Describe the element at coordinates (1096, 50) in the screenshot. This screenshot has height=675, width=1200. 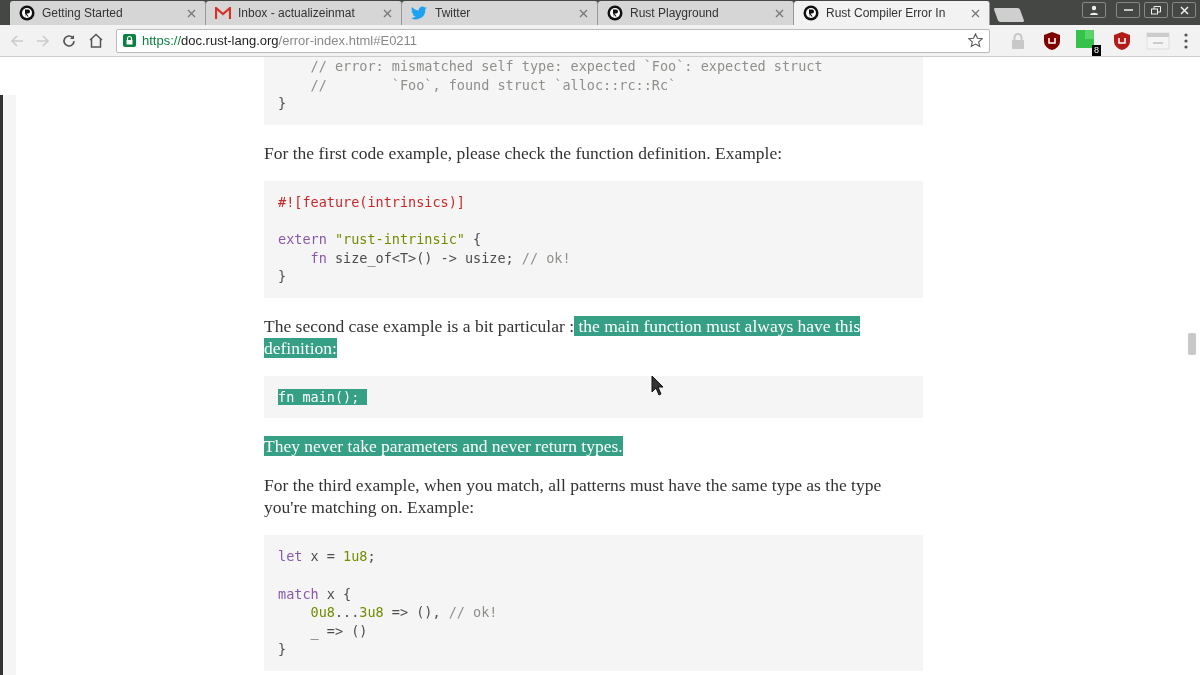
I see `extension-badge: 8` at that location.